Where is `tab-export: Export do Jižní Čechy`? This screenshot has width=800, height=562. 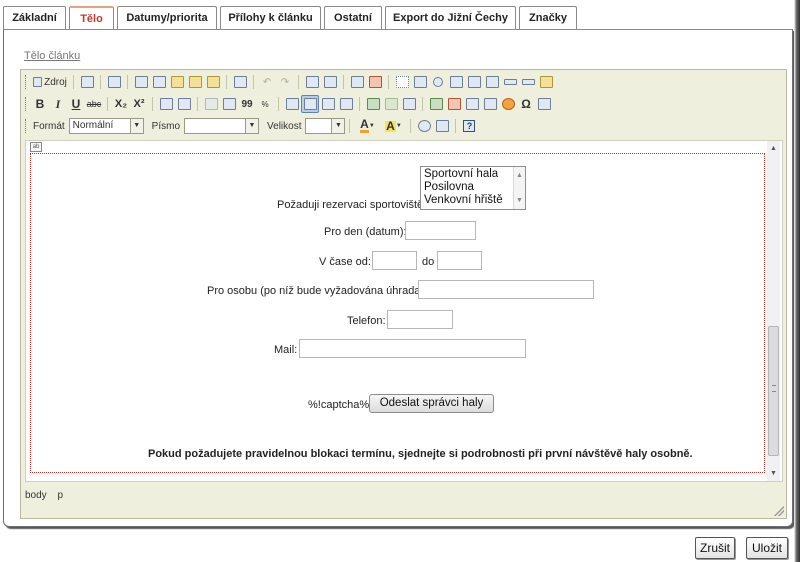
tab-export: Export do Jižní Čechy is located at coordinates (450, 18).